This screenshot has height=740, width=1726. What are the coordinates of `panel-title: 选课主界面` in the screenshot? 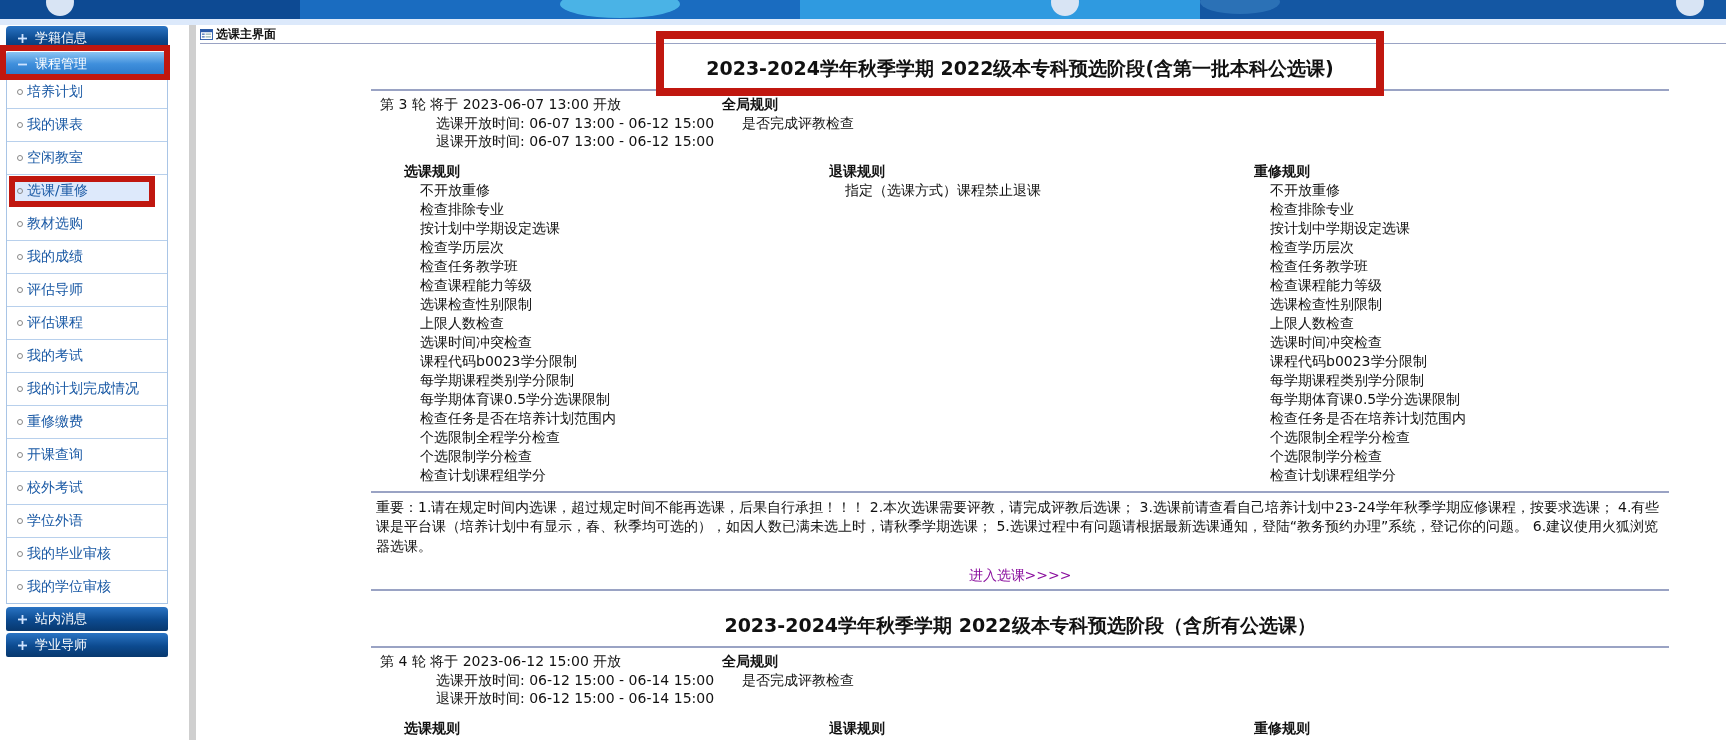 It's located at (246, 34).